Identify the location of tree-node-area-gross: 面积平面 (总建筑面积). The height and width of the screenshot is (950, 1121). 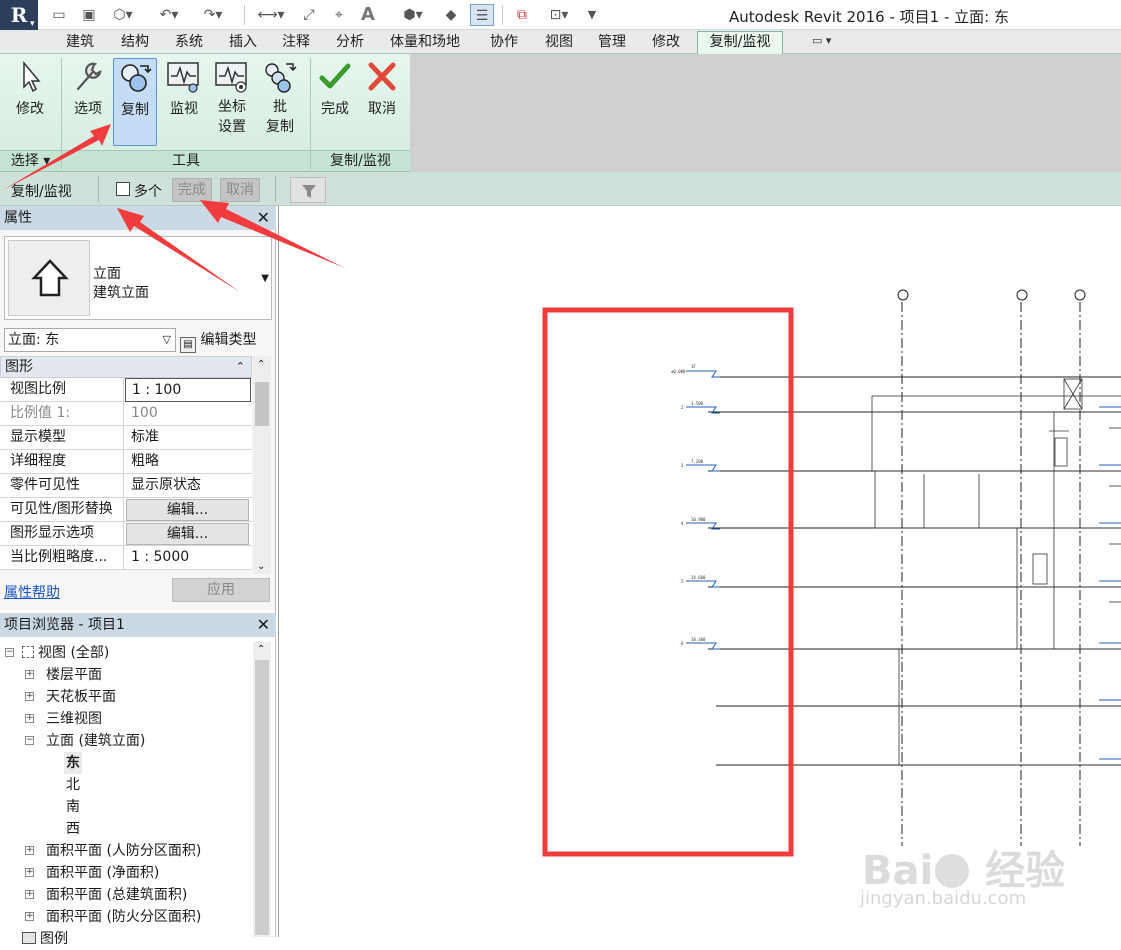
(116, 895).